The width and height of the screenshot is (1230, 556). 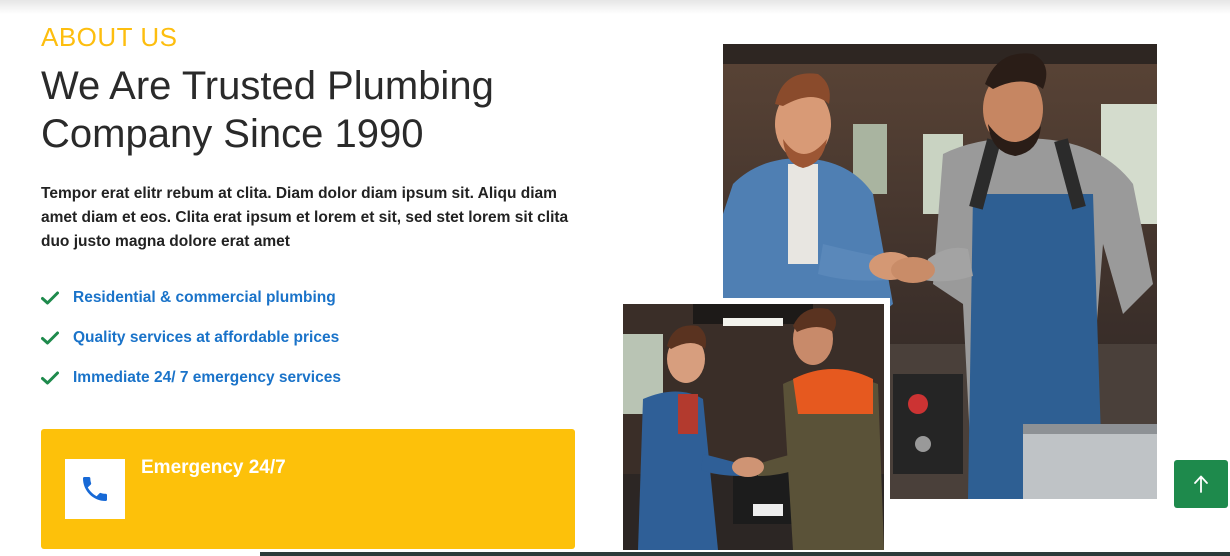 I want to click on feature-item: Immediate 24/ 7 emergency services, so click(x=191, y=378).